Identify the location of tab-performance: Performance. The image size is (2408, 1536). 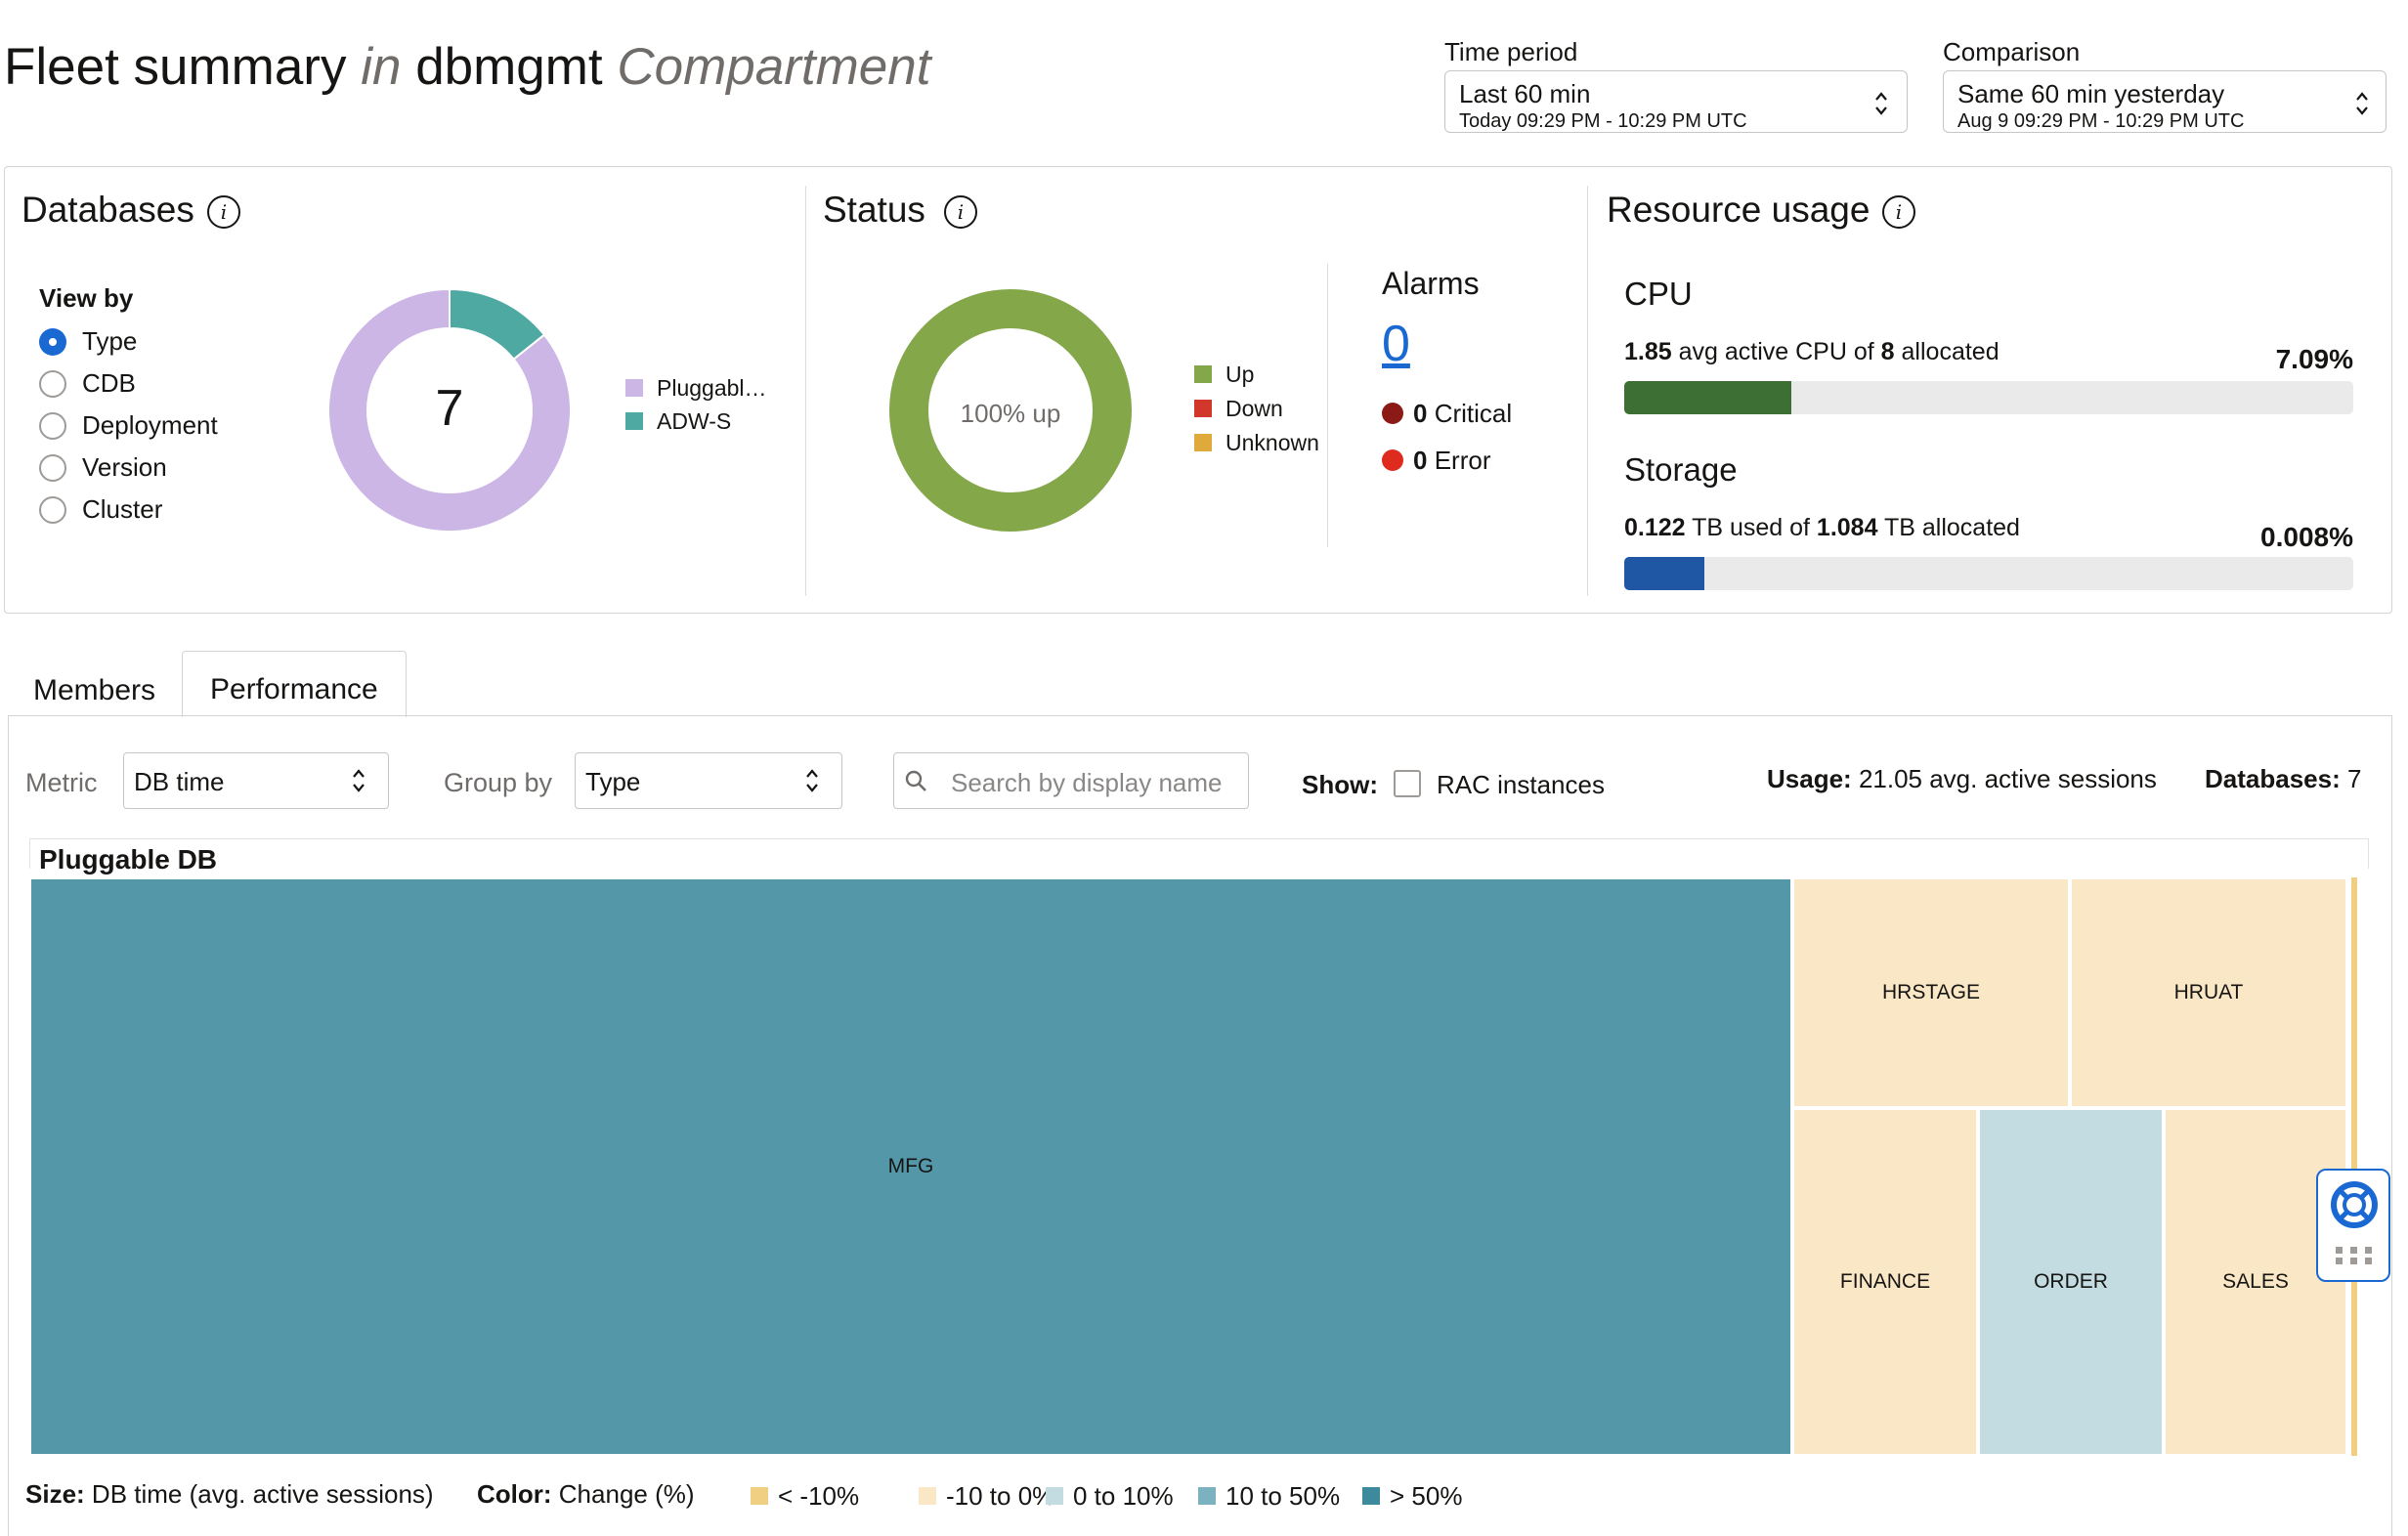
(294, 689).